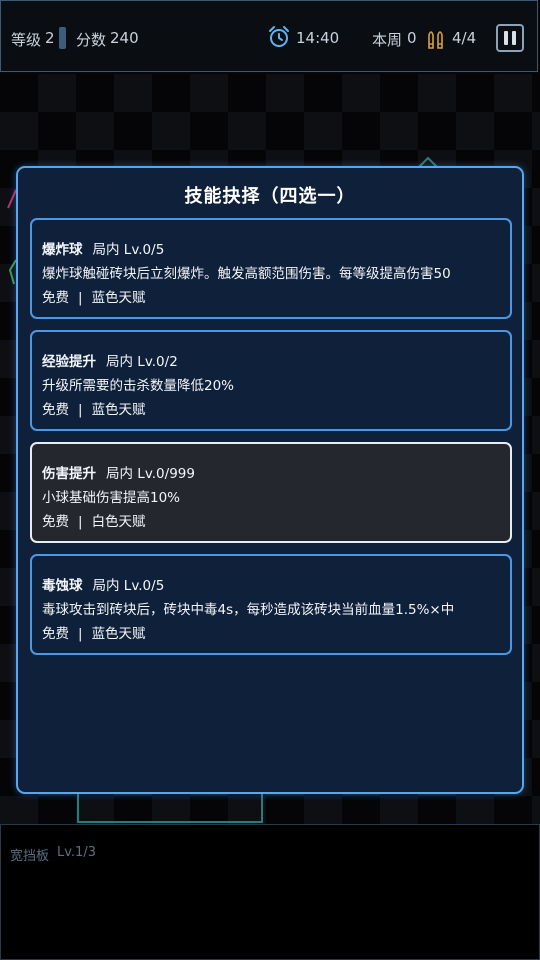  I want to click on pause-button, so click(510, 38).